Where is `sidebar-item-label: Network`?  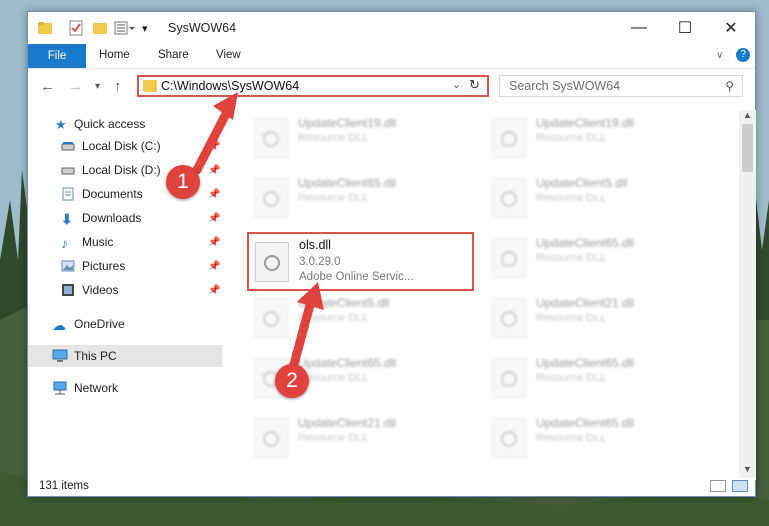 sidebar-item-label: Network is located at coordinates (96, 388).